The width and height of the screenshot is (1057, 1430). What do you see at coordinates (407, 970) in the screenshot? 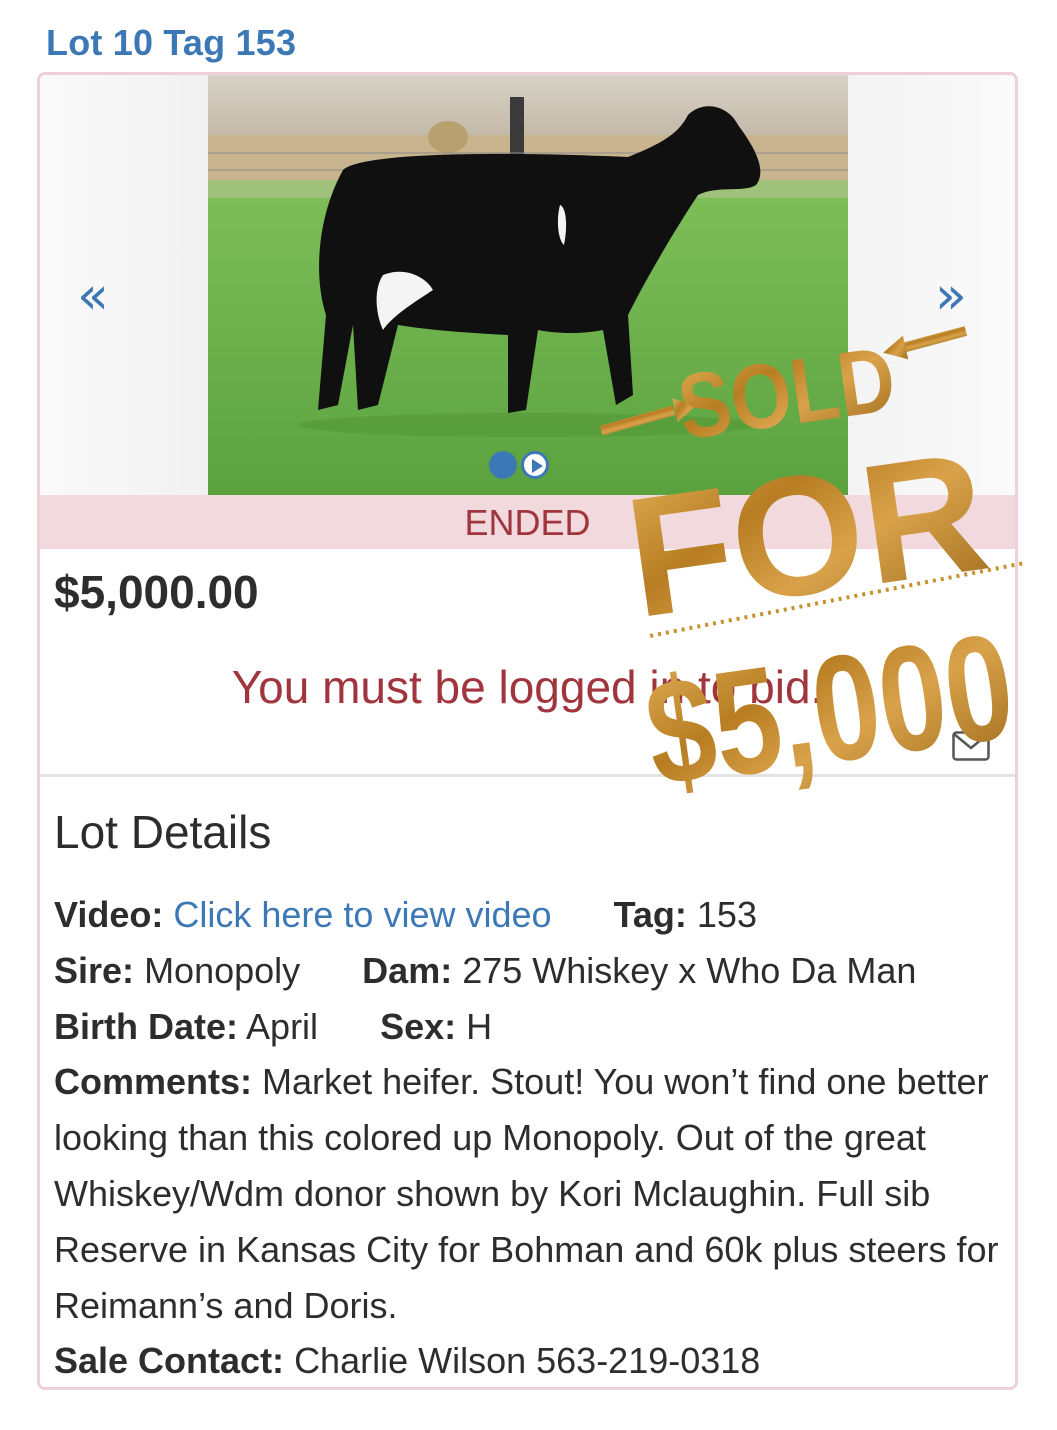
I see `dam-label: Dam:` at bounding box center [407, 970].